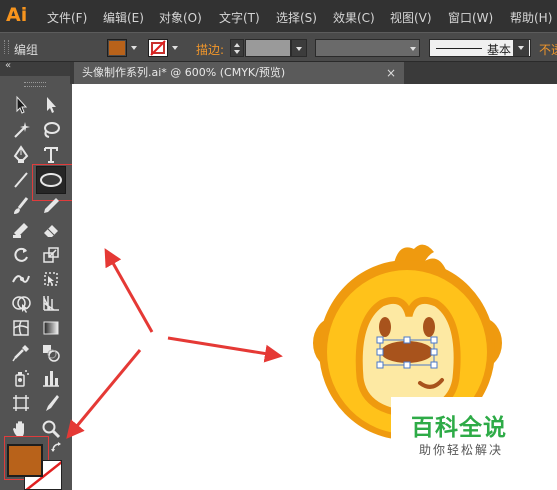 The width and height of the screenshot is (557, 490). Describe the element at coordinates (434, 365) in the screenshot. I see `selection-handle-bottom-right` at that location.